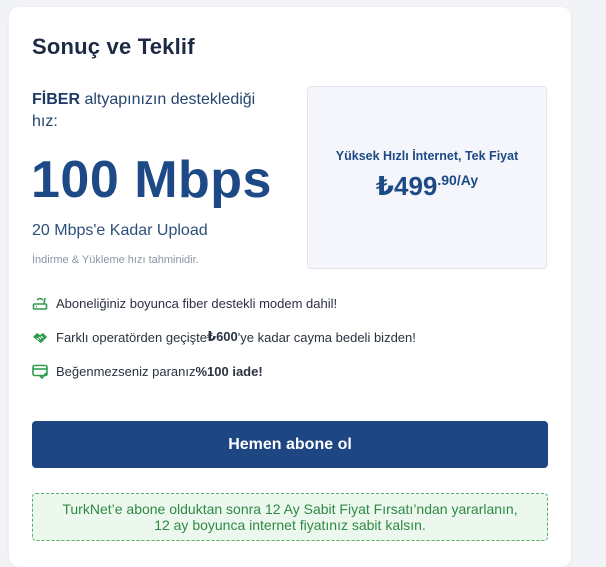 The height and width of the screenshot is (567, 606). Describe the element at coordinates (120, 230) in the screenshot. I see `upload-speed: 20 Mbps'e Kadar Upload` at that location.